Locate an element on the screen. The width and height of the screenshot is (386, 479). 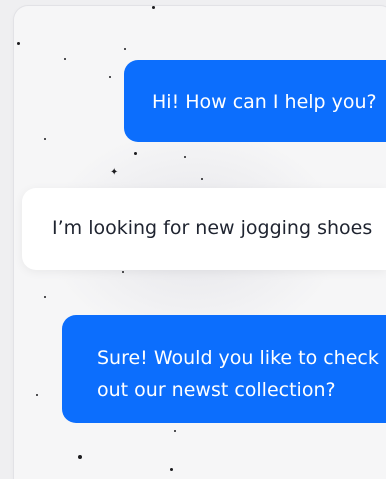
bot-message-bubble: Hi! How can I help you? is located at coordinates (255, 101).